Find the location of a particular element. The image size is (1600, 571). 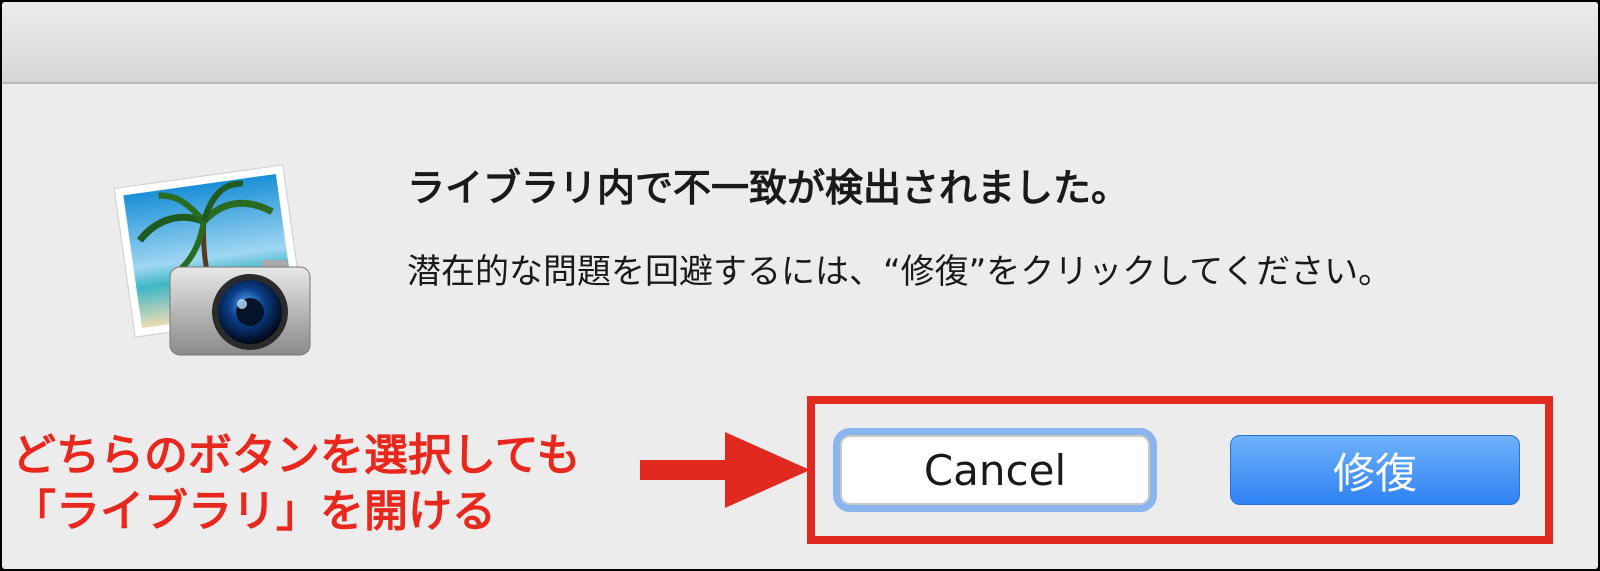

title-bar is located at coordinates (800, 43).